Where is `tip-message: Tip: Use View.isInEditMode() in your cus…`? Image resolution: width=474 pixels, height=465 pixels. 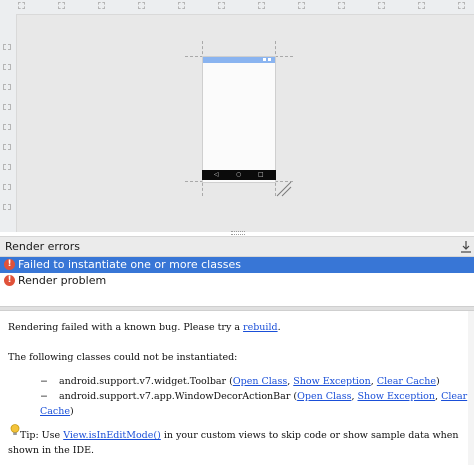
tip-message: Tip: Use View.isInEditMode() in your cus… is located at coordinates (239, 435).